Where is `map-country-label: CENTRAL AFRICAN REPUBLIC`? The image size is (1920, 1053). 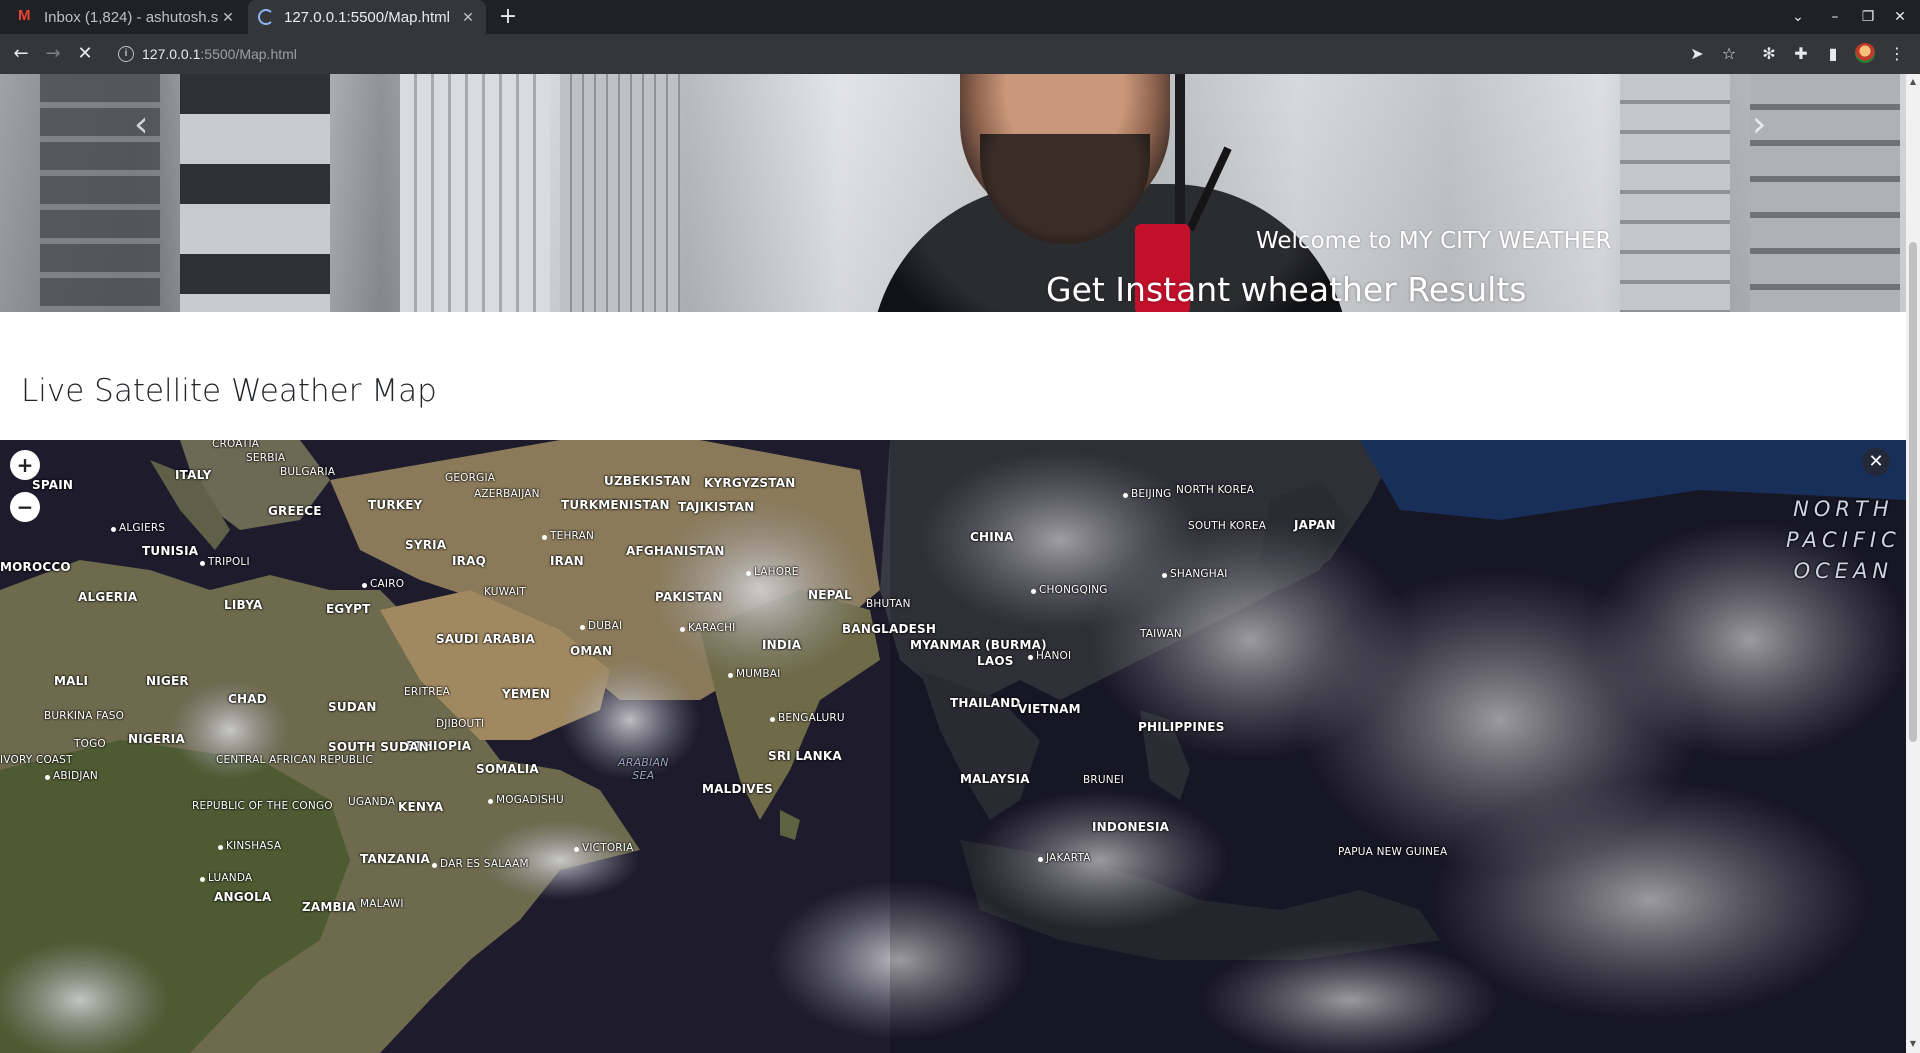 map-country-label: CENTRAL AFRICAN REPUBLIC is located at coordinates (295, 760).